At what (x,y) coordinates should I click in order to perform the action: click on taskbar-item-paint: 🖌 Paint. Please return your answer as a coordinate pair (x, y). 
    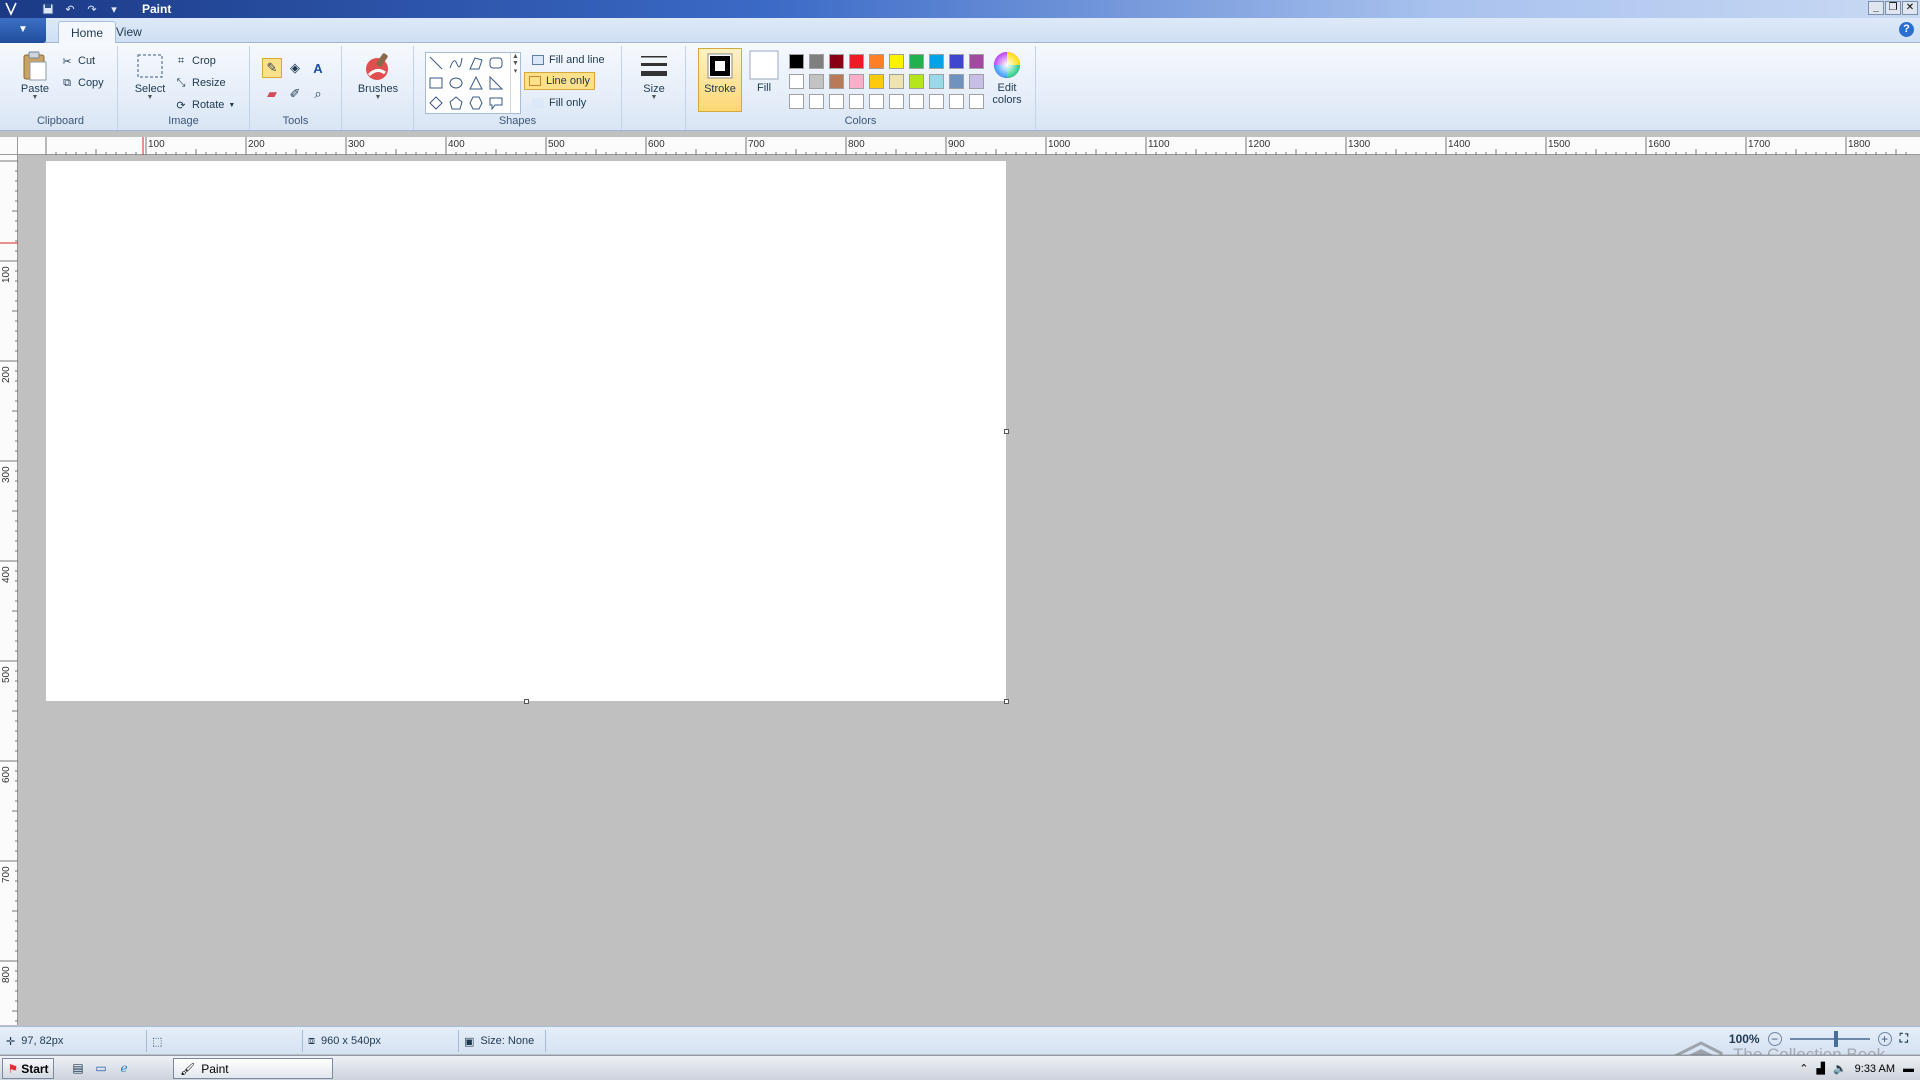
    Looking at the image, I should click on (253, 1068).